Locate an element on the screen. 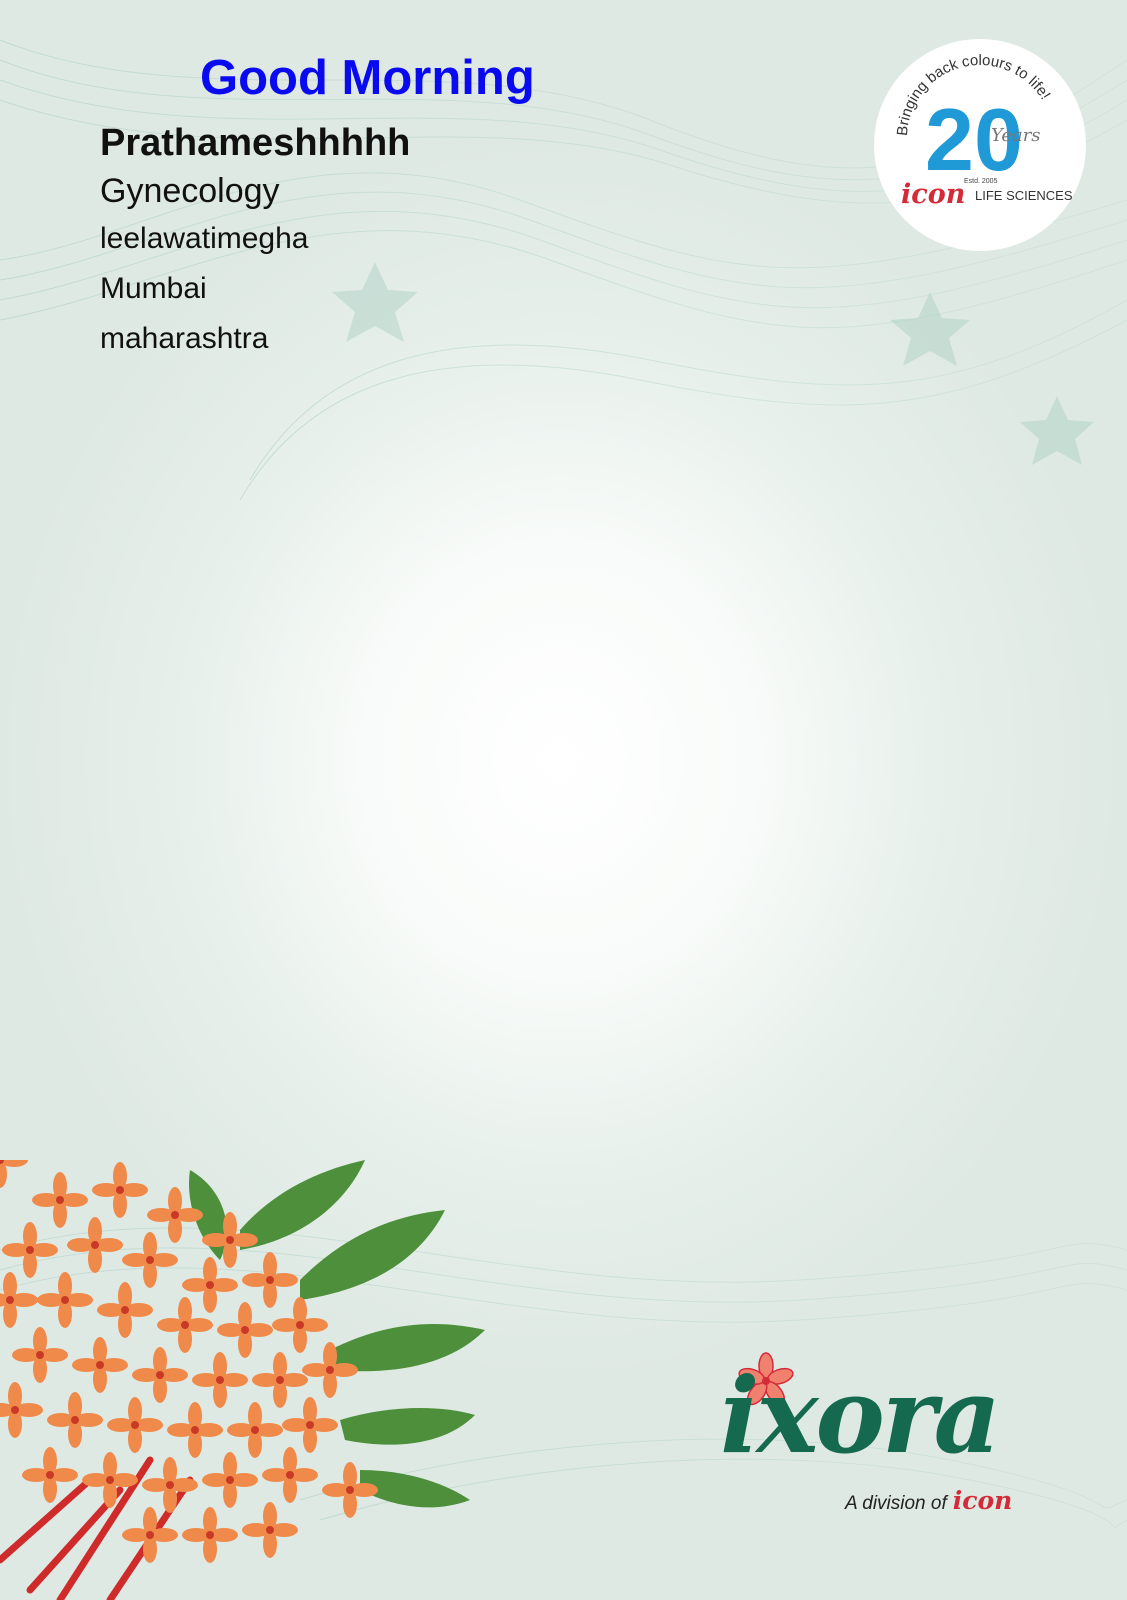  ixora-brand-logo: ixora A division of icon is located at coordinates (875, 1440).